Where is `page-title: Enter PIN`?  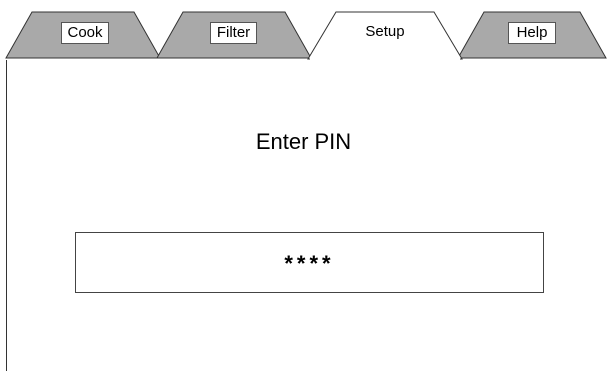 page-title: Enter PIN is located at coordinates (303, 141).